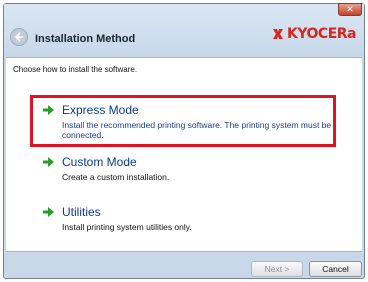 This screenshot has width=368, height=282. I want to click on close-button: ✕, so click(350, 9).